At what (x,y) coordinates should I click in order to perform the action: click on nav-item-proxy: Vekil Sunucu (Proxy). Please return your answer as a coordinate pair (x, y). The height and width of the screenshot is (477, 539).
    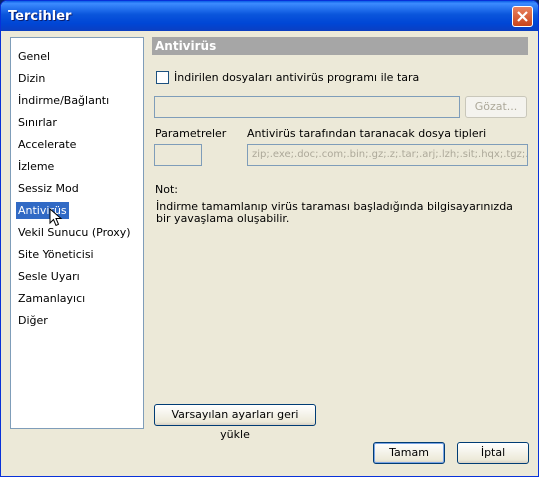
    Looking at the image, I should click on (74, 232).